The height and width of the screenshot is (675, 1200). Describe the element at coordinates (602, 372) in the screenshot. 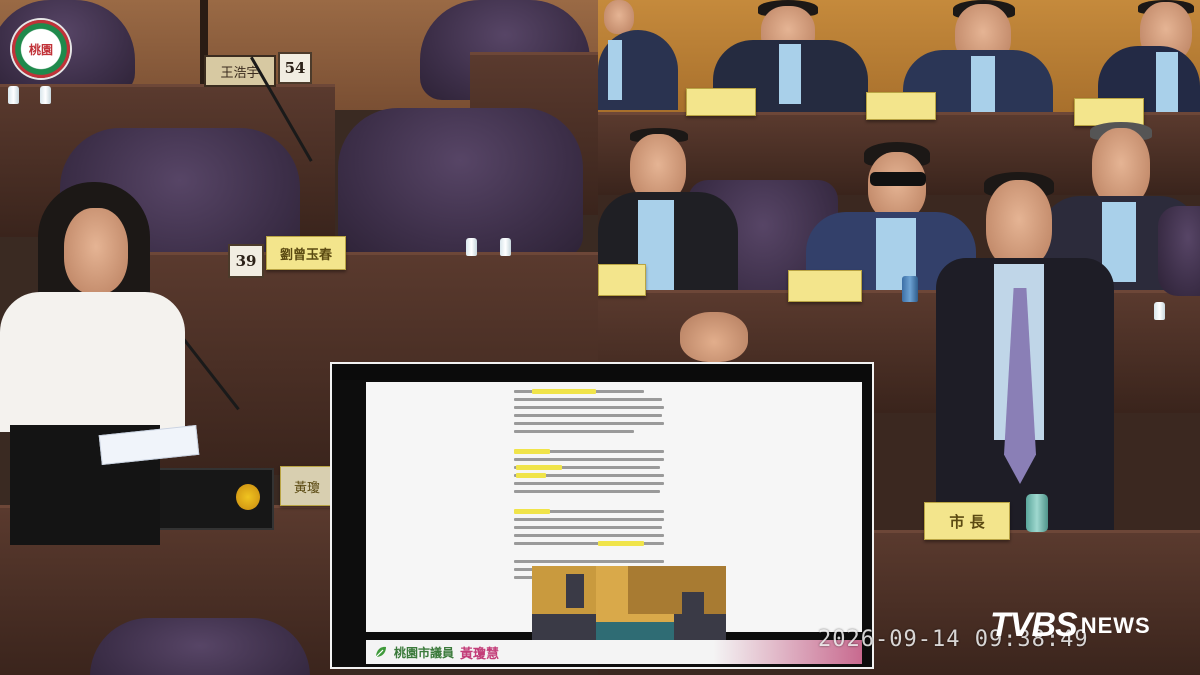

I see `slide-top-bar` at that location.